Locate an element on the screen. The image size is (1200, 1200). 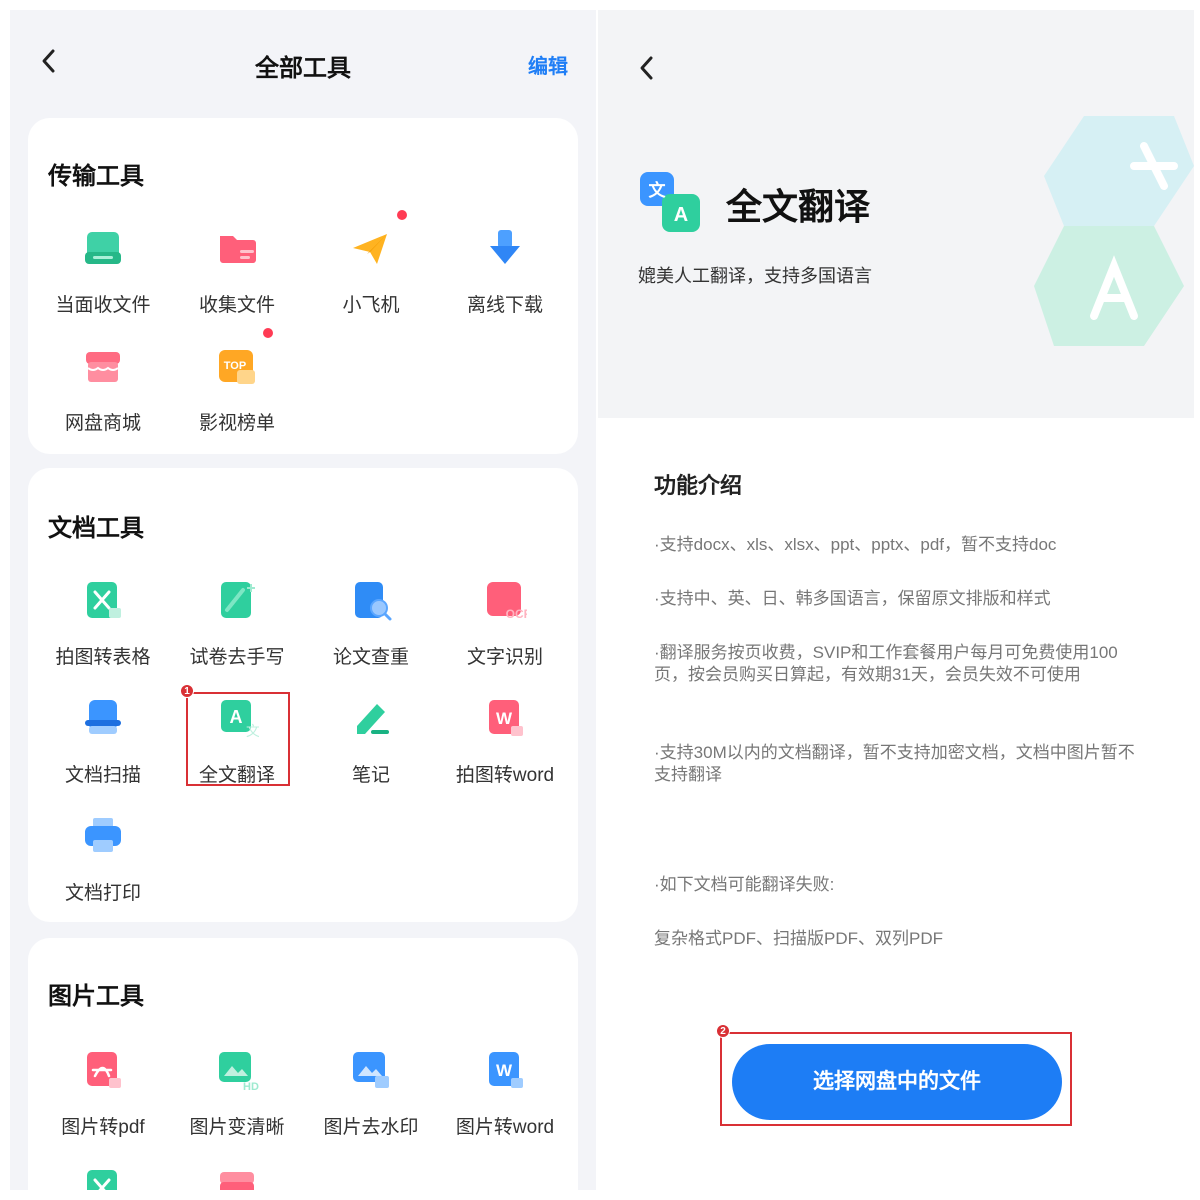
hd-glyph: HD is located at coordinates (251, 1086).